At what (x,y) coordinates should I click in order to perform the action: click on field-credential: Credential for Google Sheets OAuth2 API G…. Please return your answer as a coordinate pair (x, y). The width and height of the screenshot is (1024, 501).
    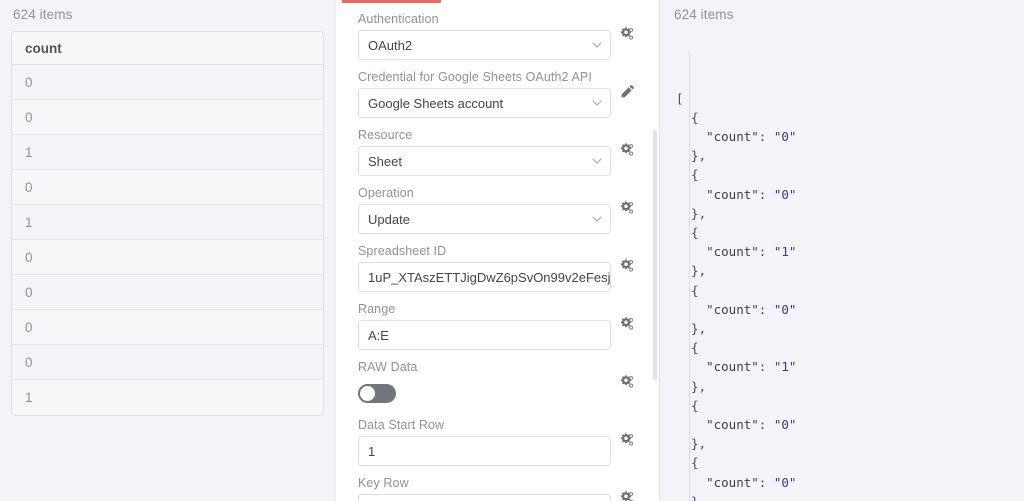
    Looking at the image, I should click on (497, 94).